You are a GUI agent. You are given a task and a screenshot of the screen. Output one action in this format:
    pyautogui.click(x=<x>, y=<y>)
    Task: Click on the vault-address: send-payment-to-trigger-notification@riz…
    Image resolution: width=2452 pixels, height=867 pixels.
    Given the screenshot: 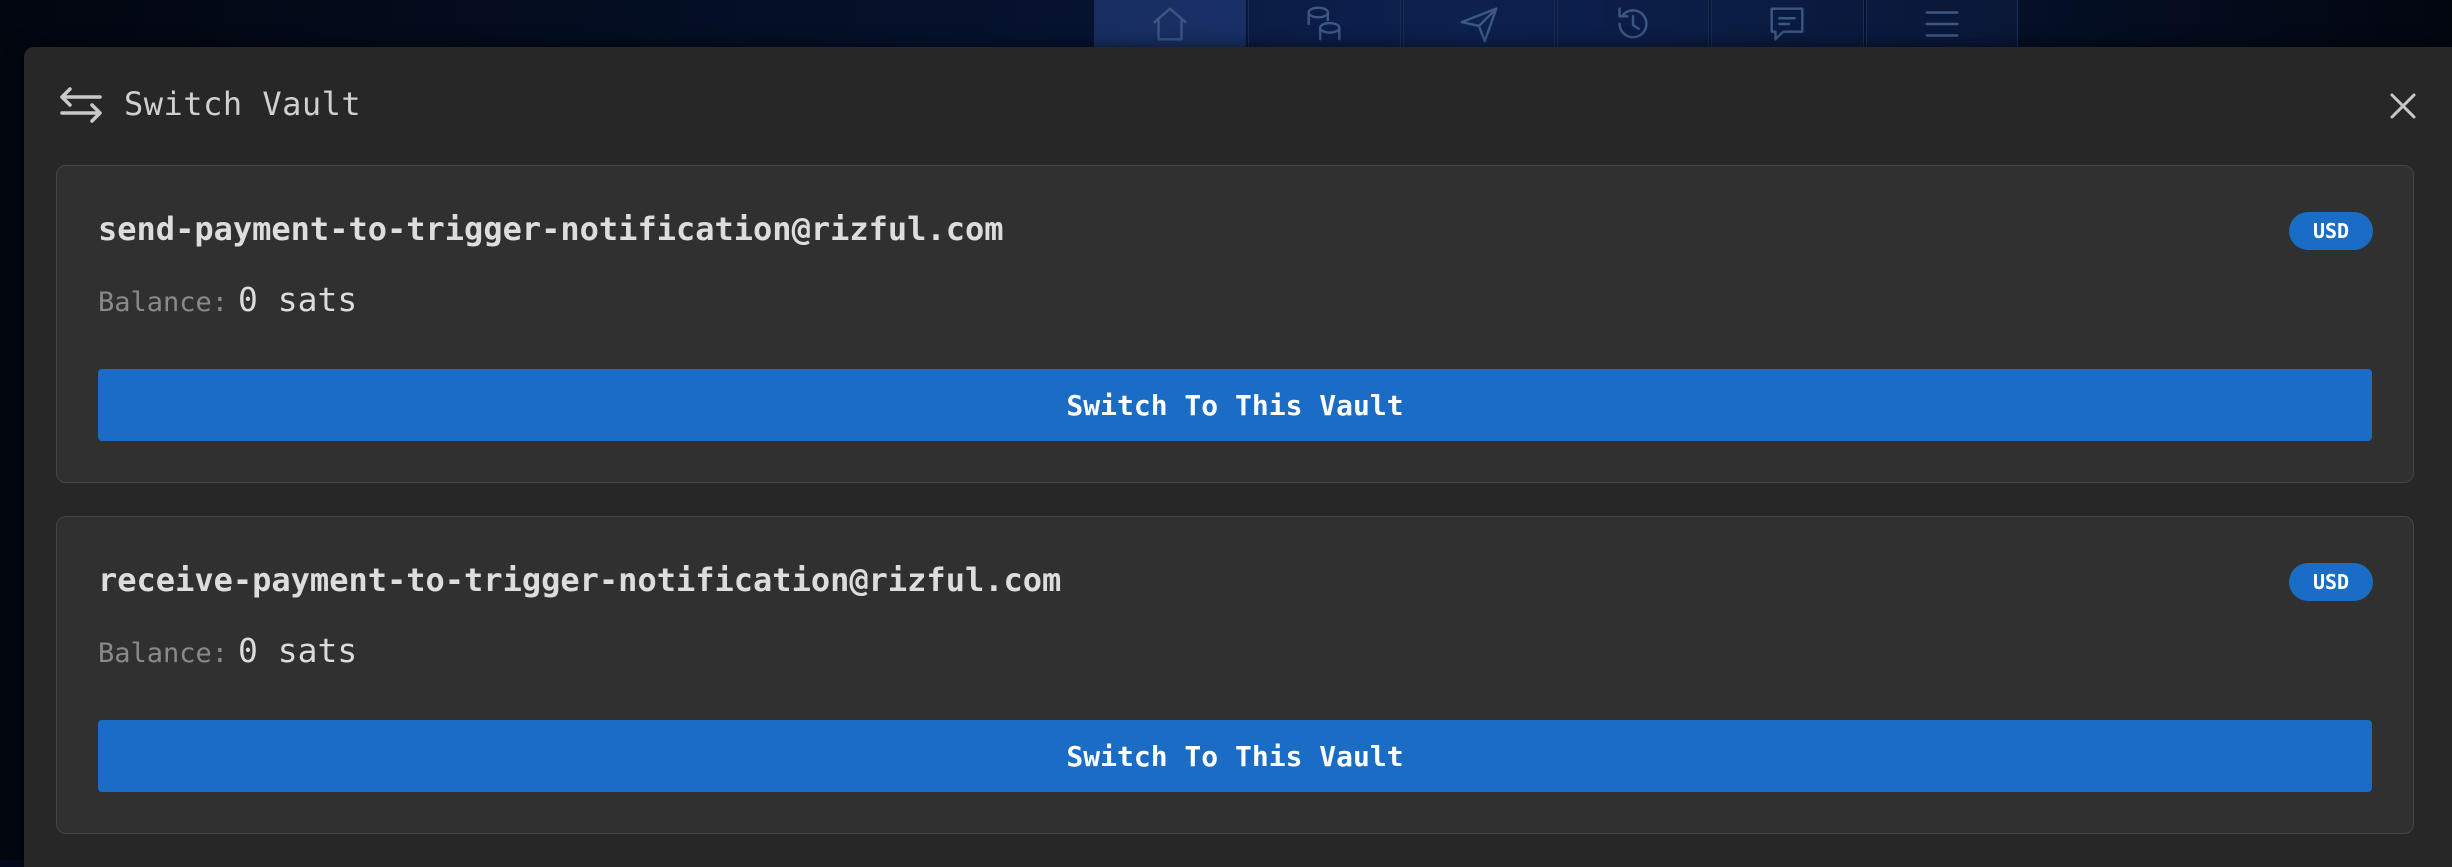 What is the action you would take?
    pyautogui.click(x=551, y=229)
    